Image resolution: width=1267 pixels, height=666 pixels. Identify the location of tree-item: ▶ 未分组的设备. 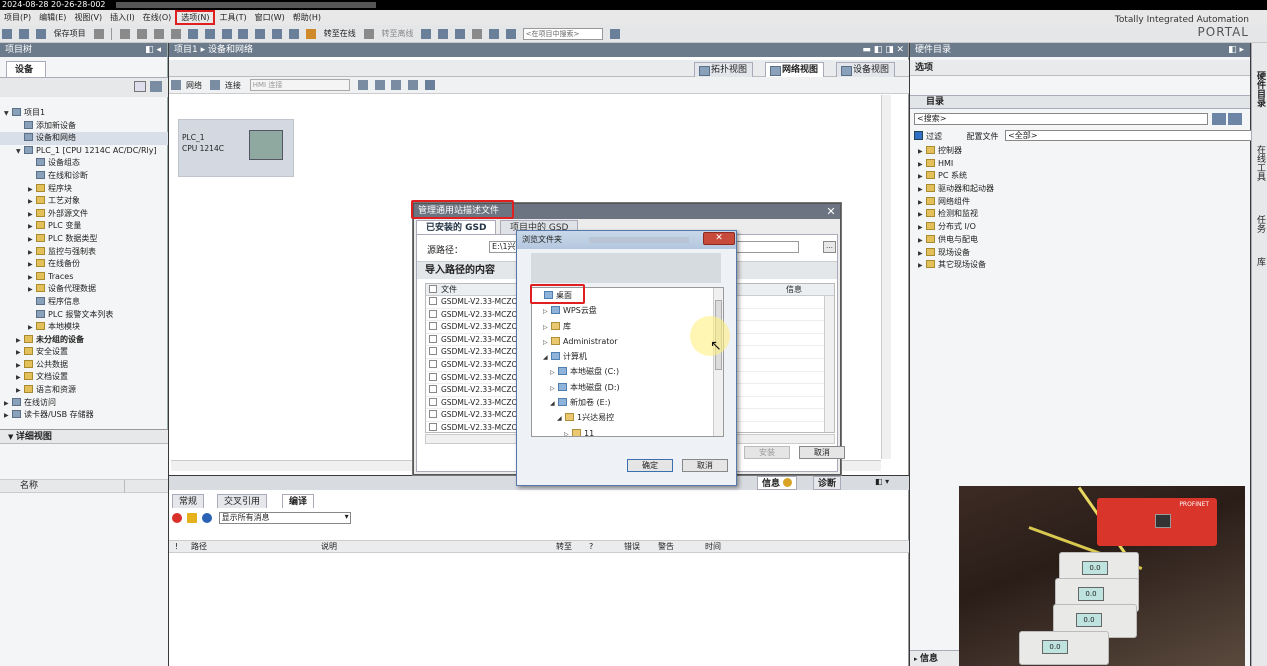
(84, 340).